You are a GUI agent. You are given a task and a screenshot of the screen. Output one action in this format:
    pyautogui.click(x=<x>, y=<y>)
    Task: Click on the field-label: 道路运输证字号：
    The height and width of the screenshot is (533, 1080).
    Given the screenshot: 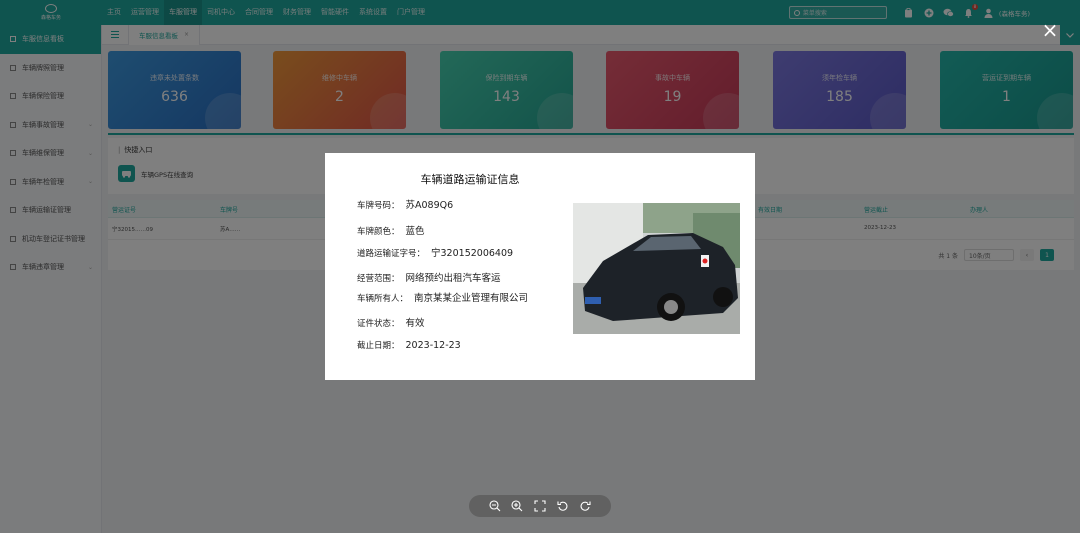 What is the action you would take?
    pyautogui.click(x=391, y=254)
    